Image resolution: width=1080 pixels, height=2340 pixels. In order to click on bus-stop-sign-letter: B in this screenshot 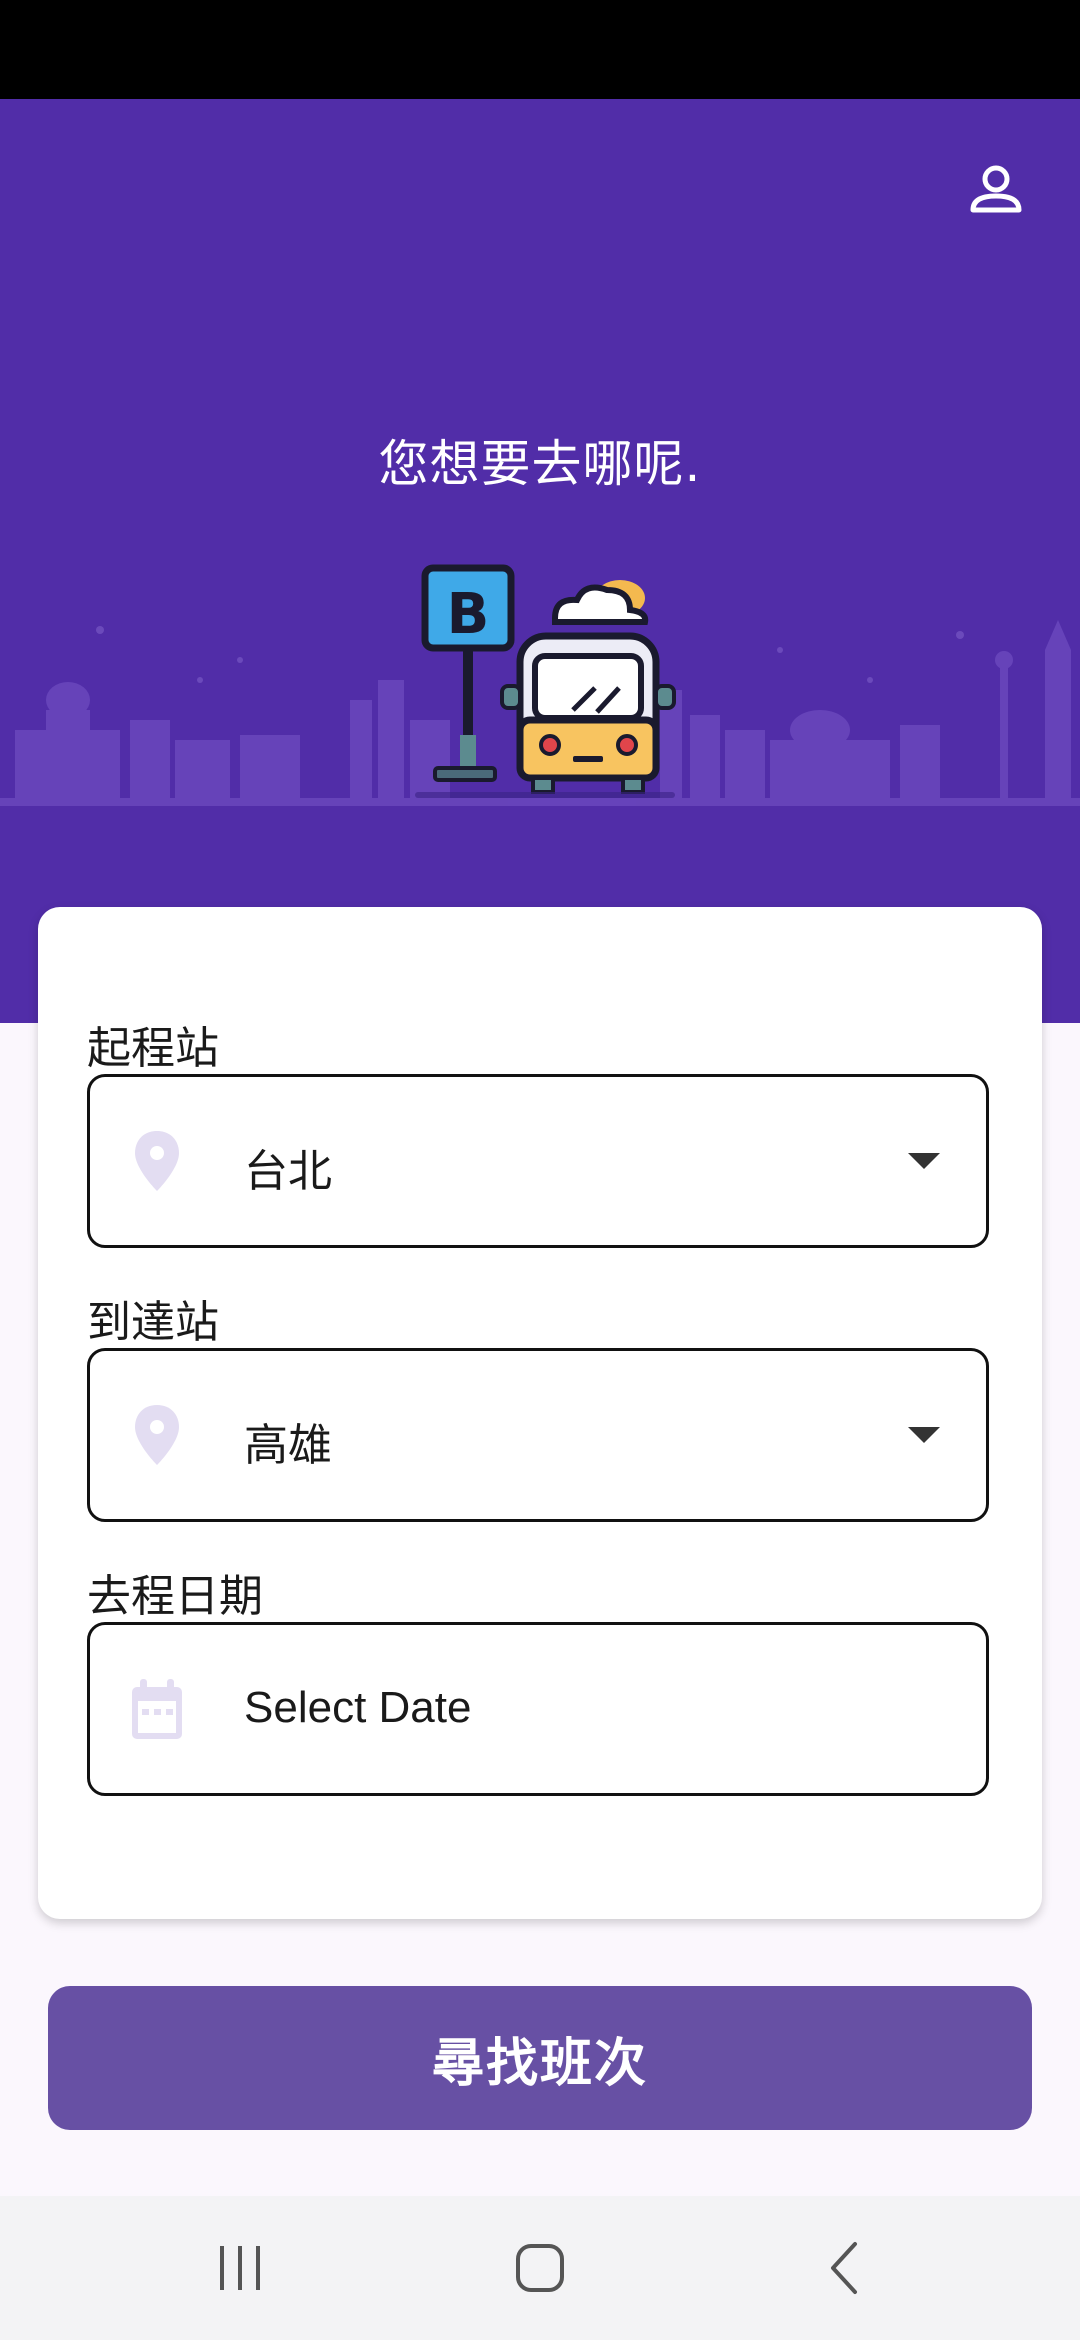, I will do `click(468, 614)`.